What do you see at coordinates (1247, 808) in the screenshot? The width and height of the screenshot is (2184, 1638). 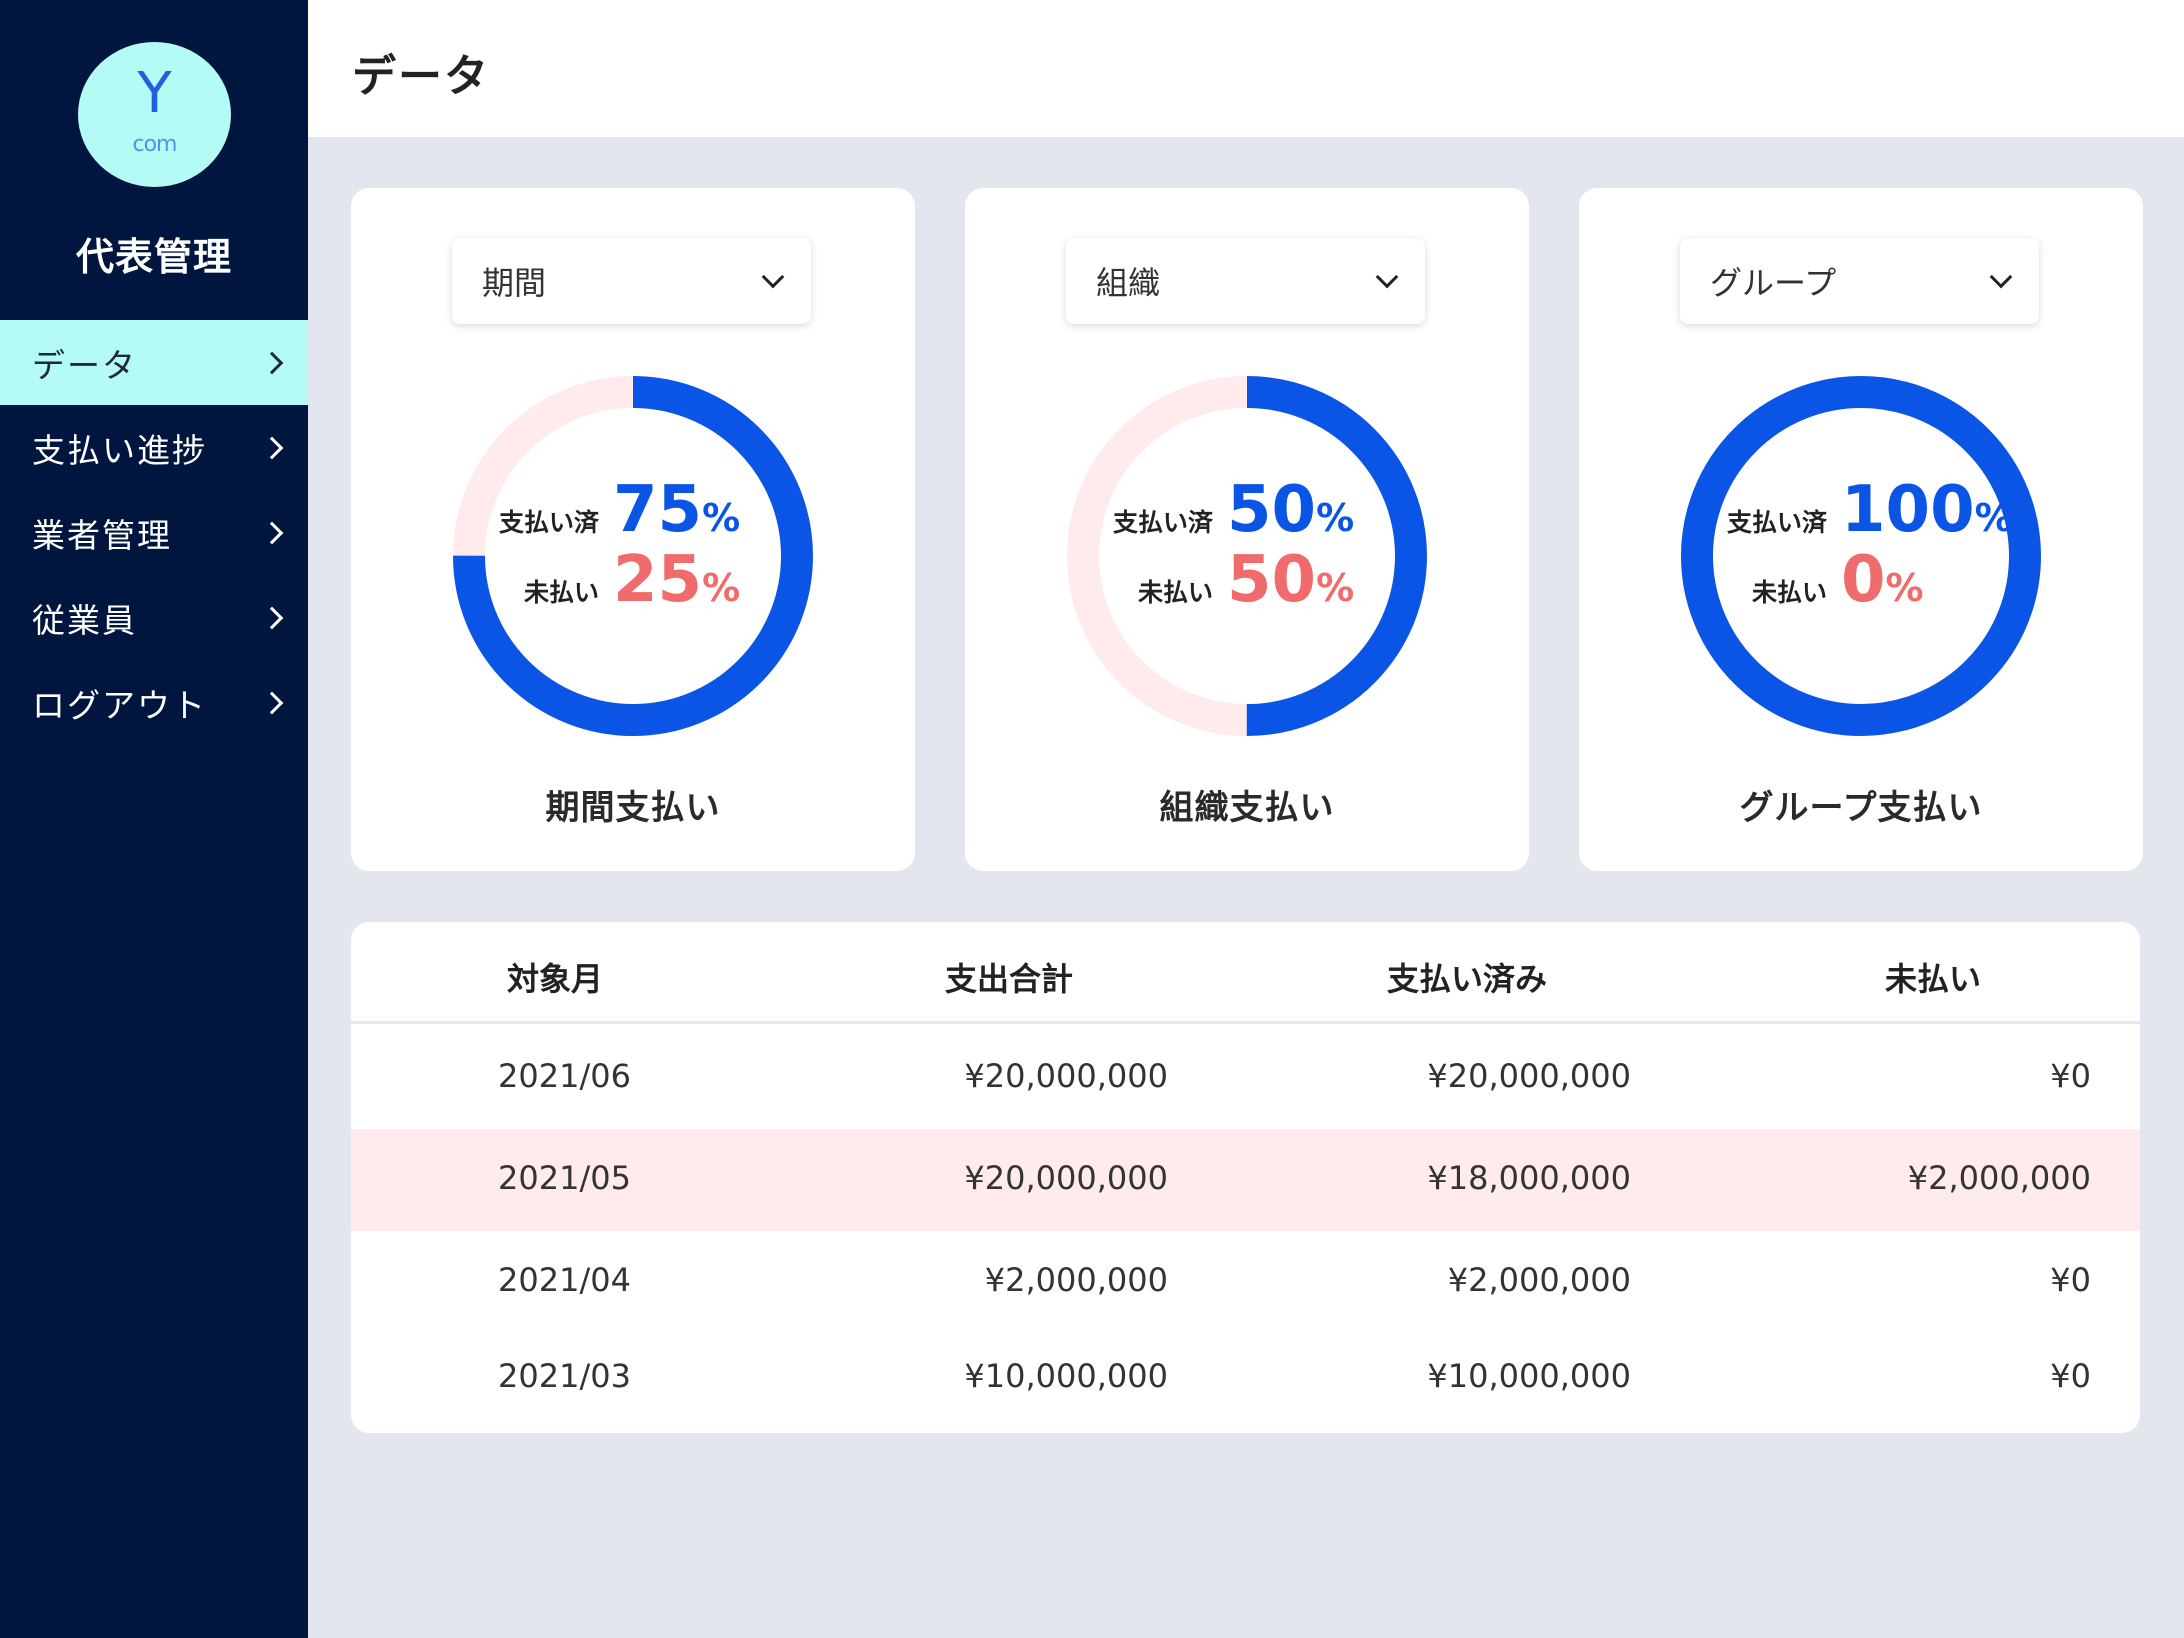 I see `card-caption: 組織支払い` at bounding box center [1247, 808].